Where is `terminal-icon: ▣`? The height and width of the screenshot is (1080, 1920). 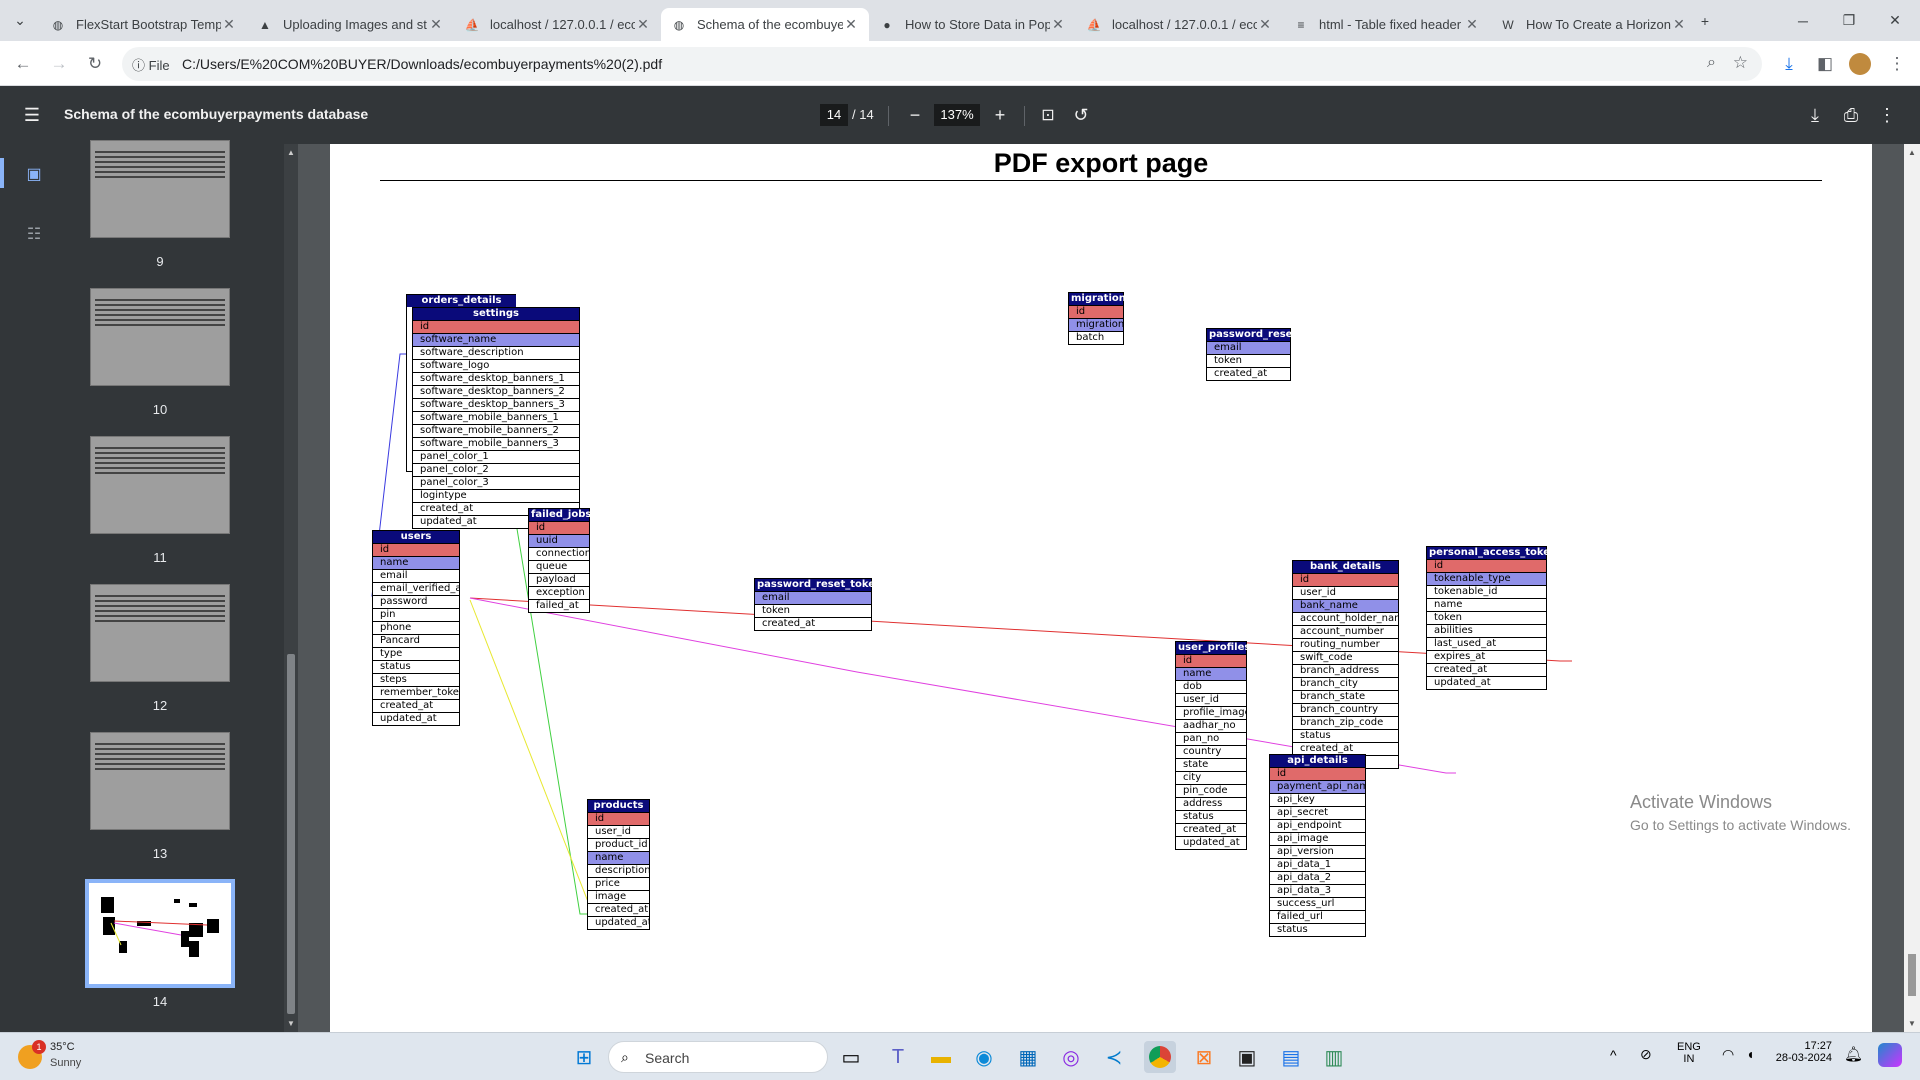
terminal-icon: ▣ is located at coordinates (1247, 1057).